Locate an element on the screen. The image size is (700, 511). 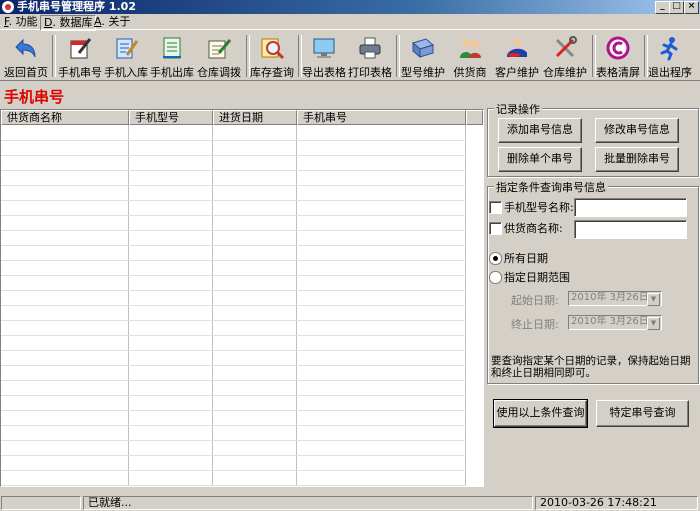
menu-about: A. 关于 is located at coordinates (112, 22).